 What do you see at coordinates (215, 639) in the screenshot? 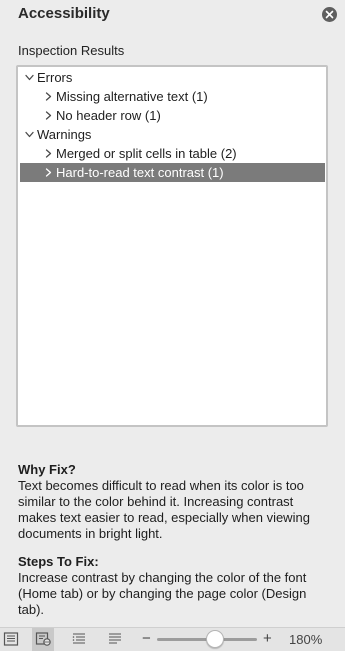
I see `zoom-slider-thumb` at bounding box center [215, 639].